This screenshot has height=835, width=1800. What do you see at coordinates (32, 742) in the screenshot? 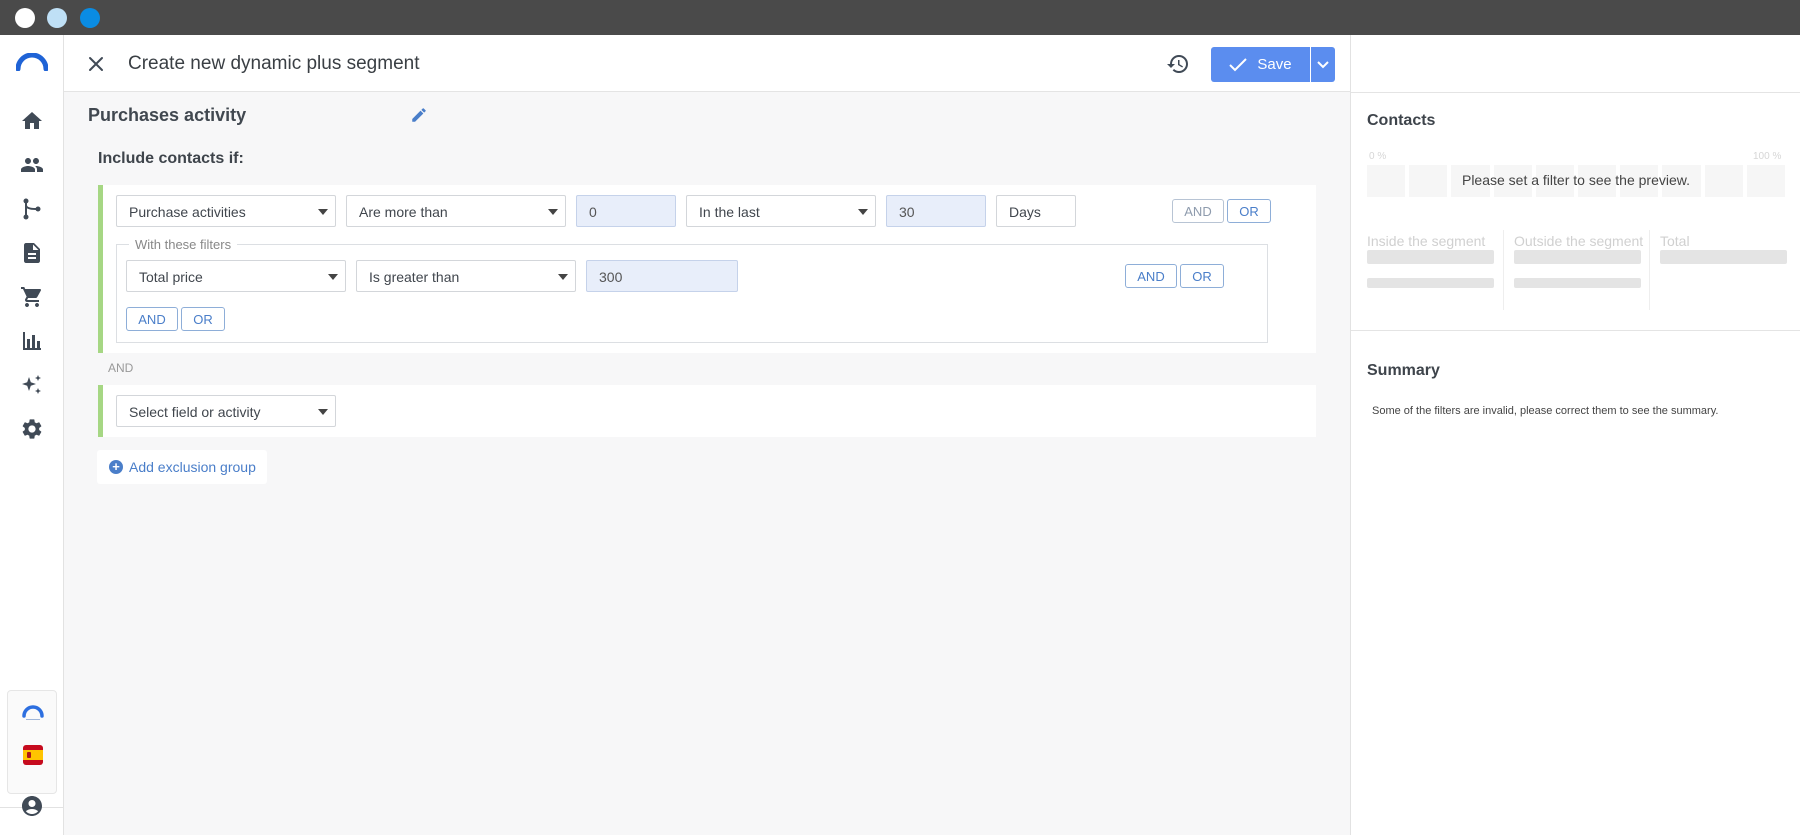
I see `sidebar-bottom-box` at bounding box center [32, 742].